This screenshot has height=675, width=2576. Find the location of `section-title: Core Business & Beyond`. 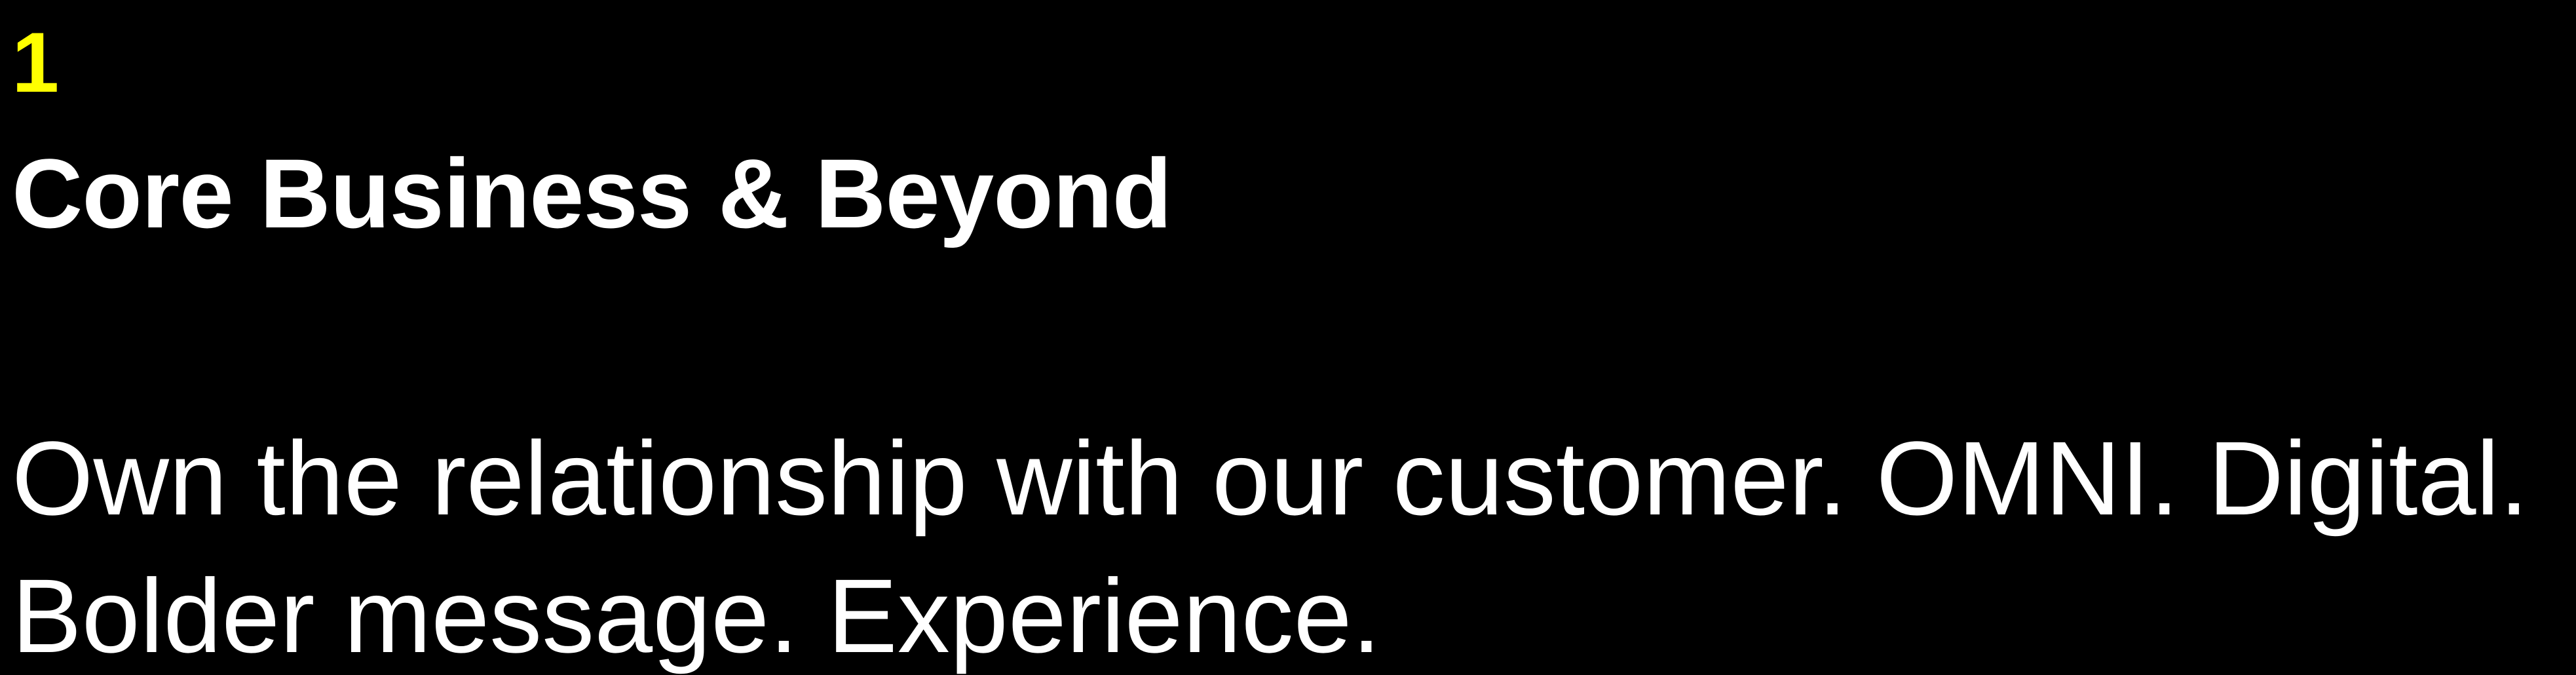

section-title: Core Business & Beyond is located at coordinates (592, 193).